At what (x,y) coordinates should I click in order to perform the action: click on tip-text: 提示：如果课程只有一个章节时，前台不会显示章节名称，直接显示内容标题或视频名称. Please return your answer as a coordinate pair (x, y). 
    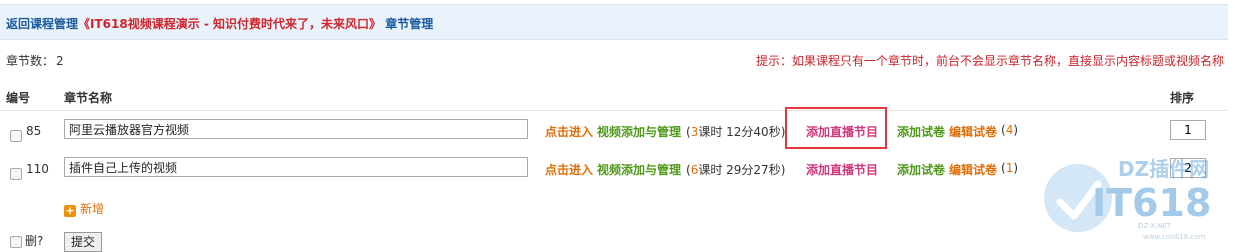
    Looking at the image, I should click on (989, 61).